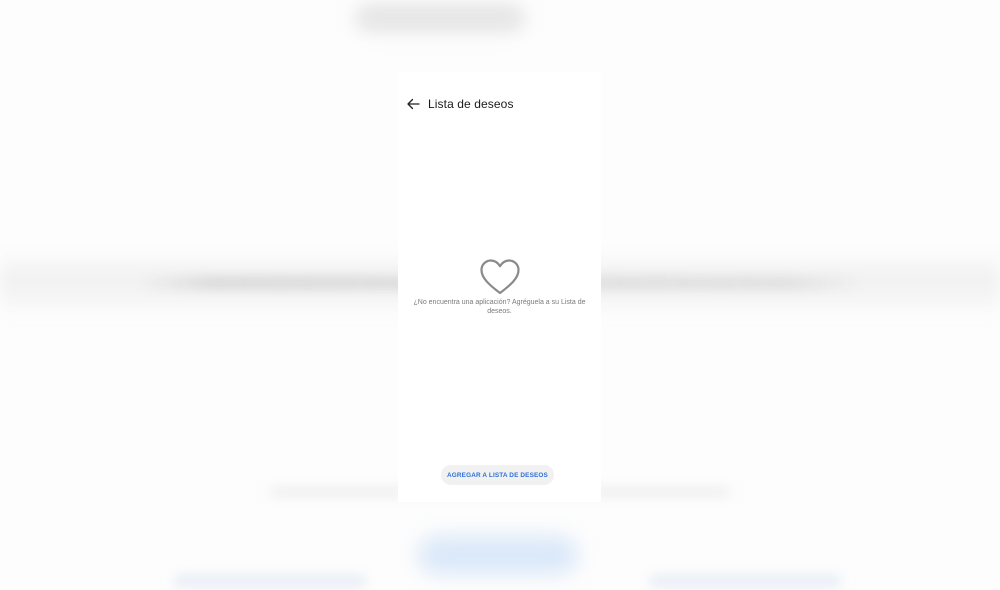 The height and width of the screenshot is (590, 1000). I want to click on app-bar: Lista de deseos, so click(499, 104).